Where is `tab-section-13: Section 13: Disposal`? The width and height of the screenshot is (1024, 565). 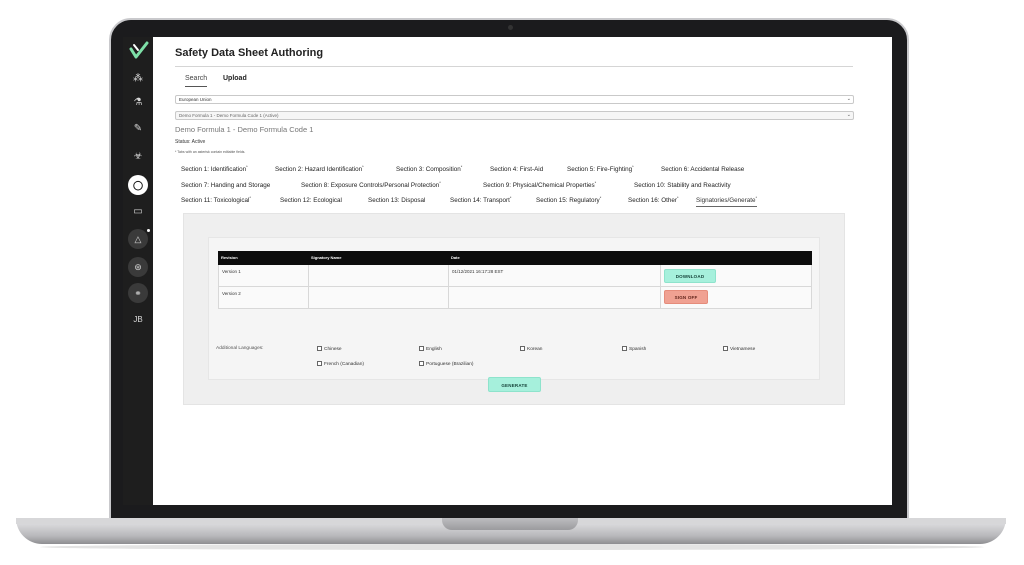 tab-section-13: Section 13: Disposal is located at coordinates (396, 199).